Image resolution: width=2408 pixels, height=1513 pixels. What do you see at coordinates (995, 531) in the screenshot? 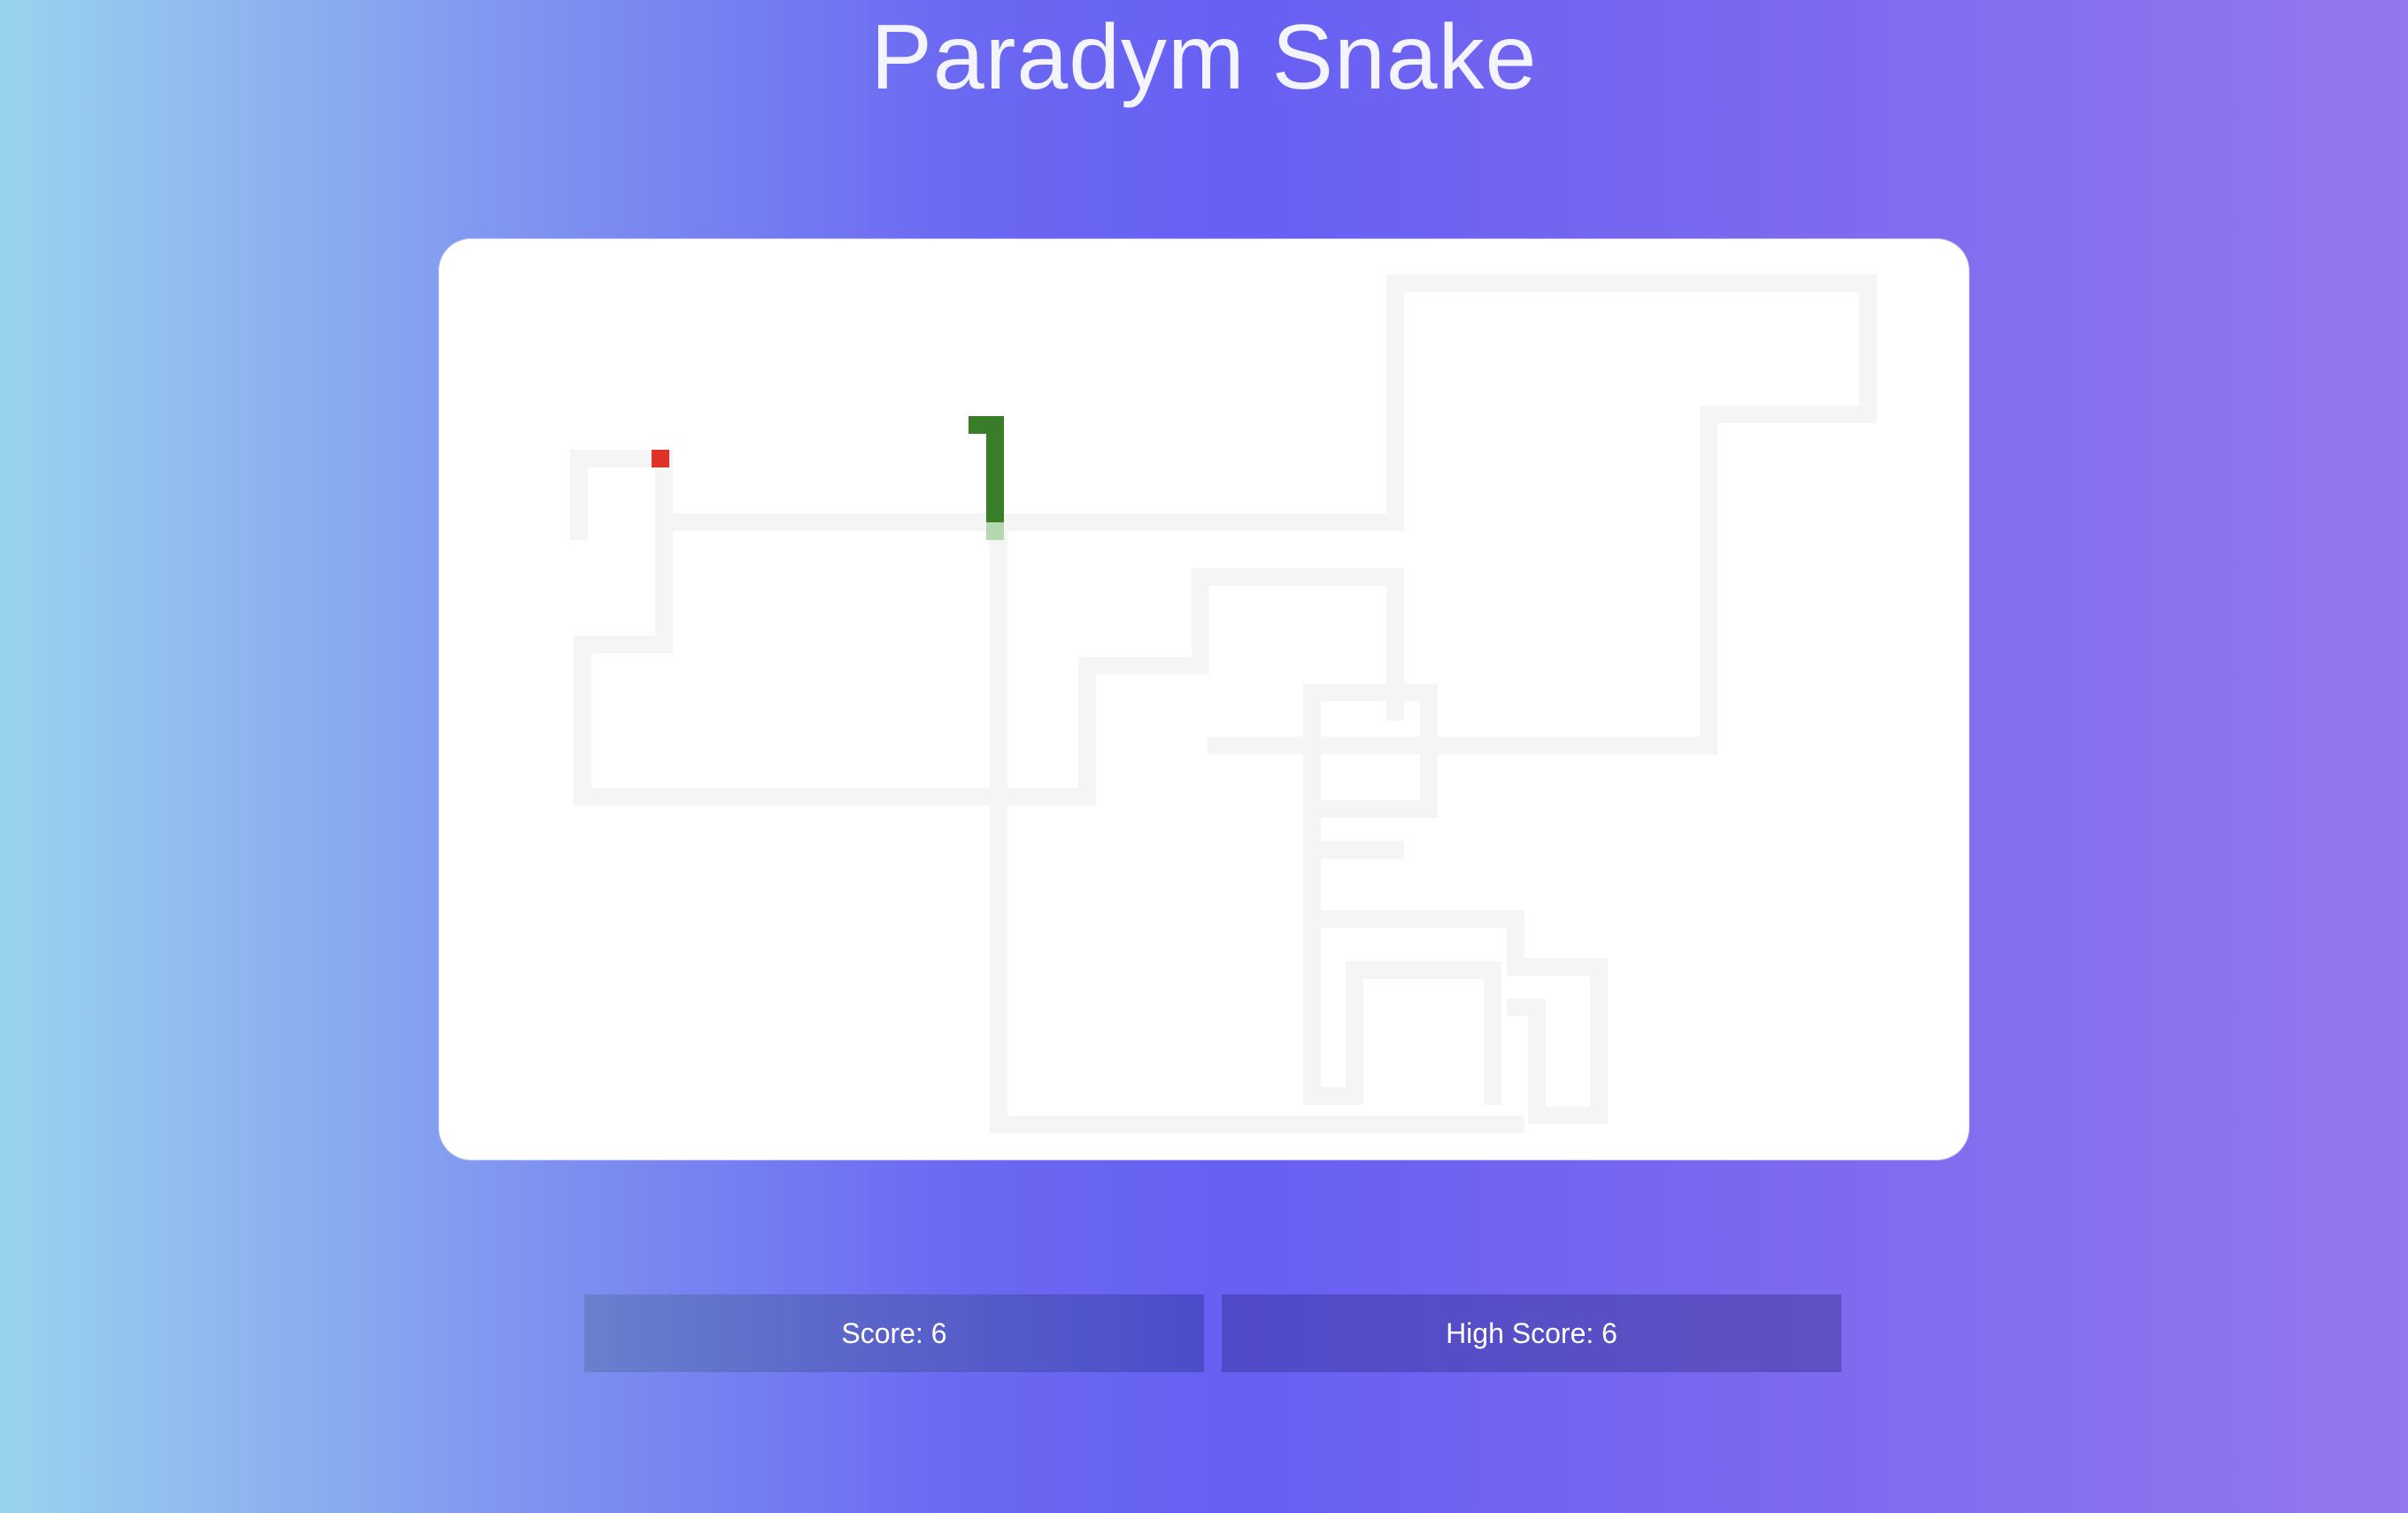
I see `snake-tail` at bounding box center [995, 531].